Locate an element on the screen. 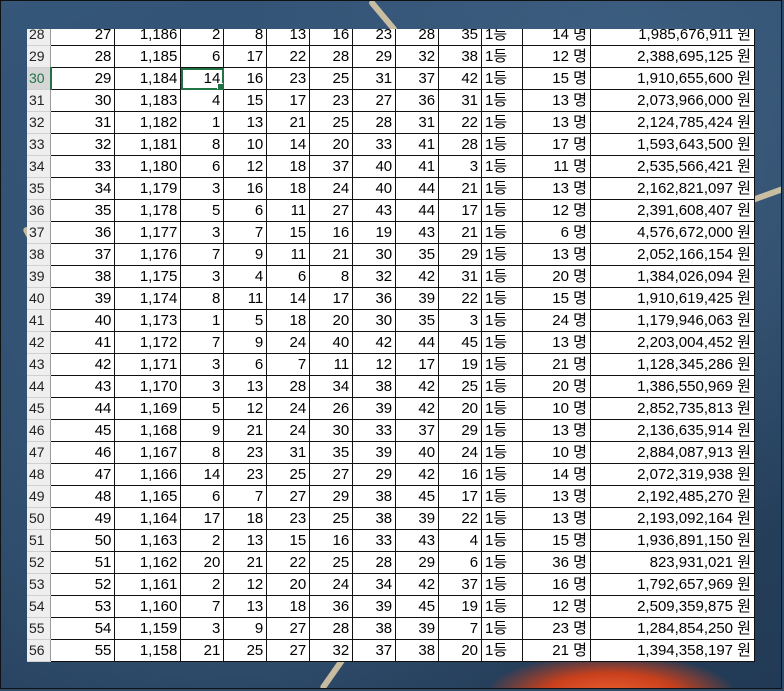 This screenshot has height=691, width=784. row-header: 30 is located at coordinates (39, 78).